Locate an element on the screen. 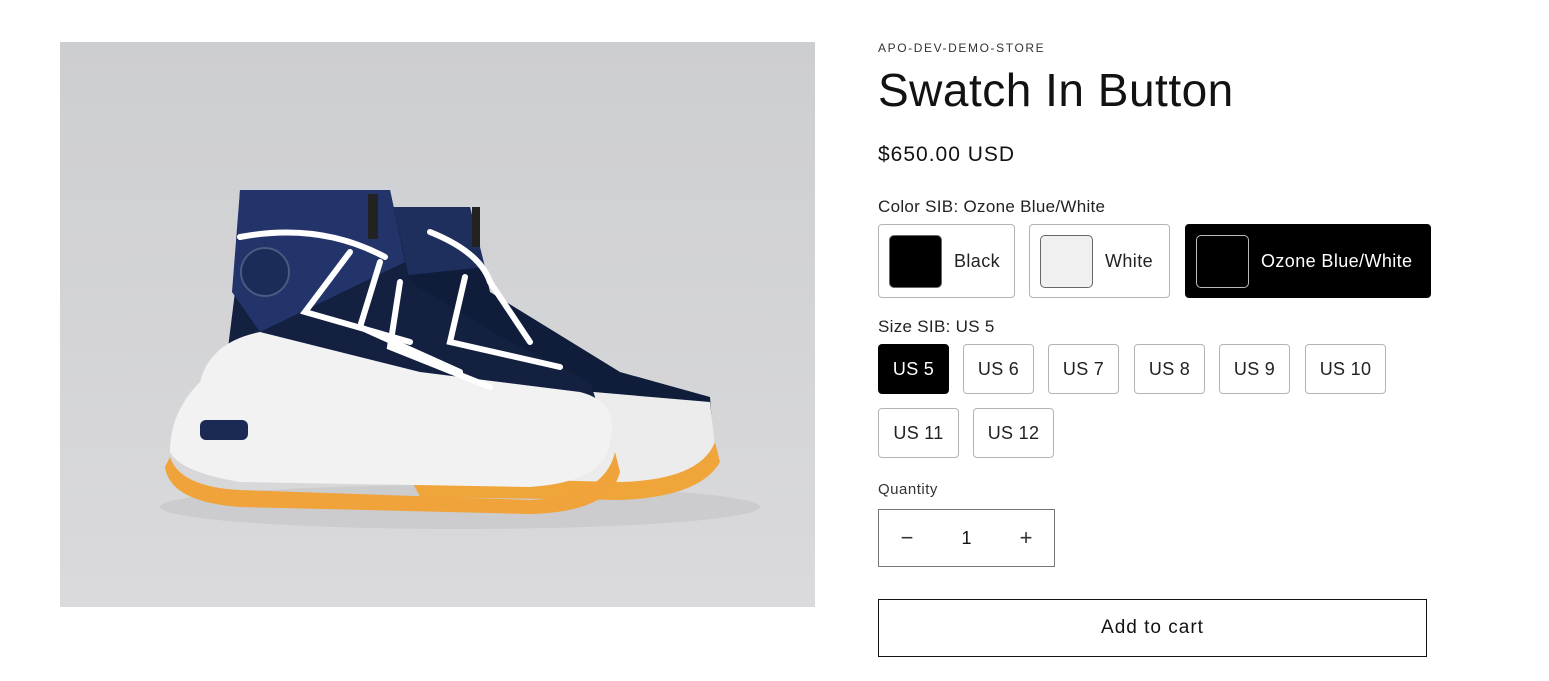 The height and width of the screenshot is (681, 1549). size-us-12: US 12 is located at coordinates (1013, 433).